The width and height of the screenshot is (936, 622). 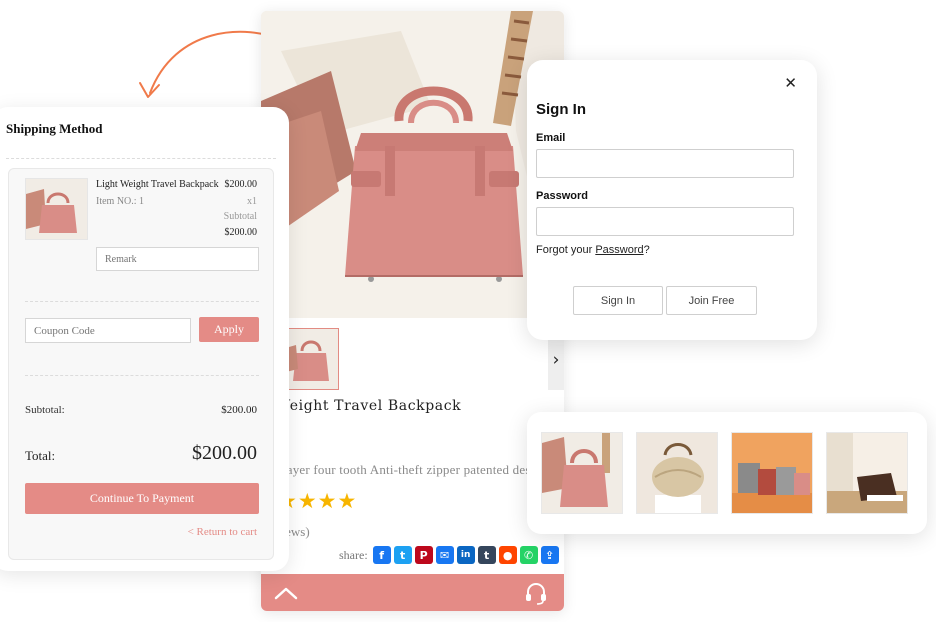 What do you see at coordinates (561, 109) in the screenshot?
I see `signin-title: Sign In` at bounding box center [561, 109].